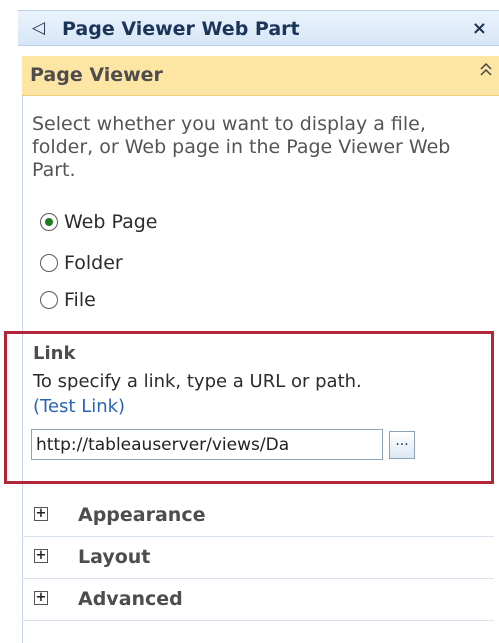 This screenshot has height=643, width=499. I want to click on double-chevron-up-icon, so click(486, 72).